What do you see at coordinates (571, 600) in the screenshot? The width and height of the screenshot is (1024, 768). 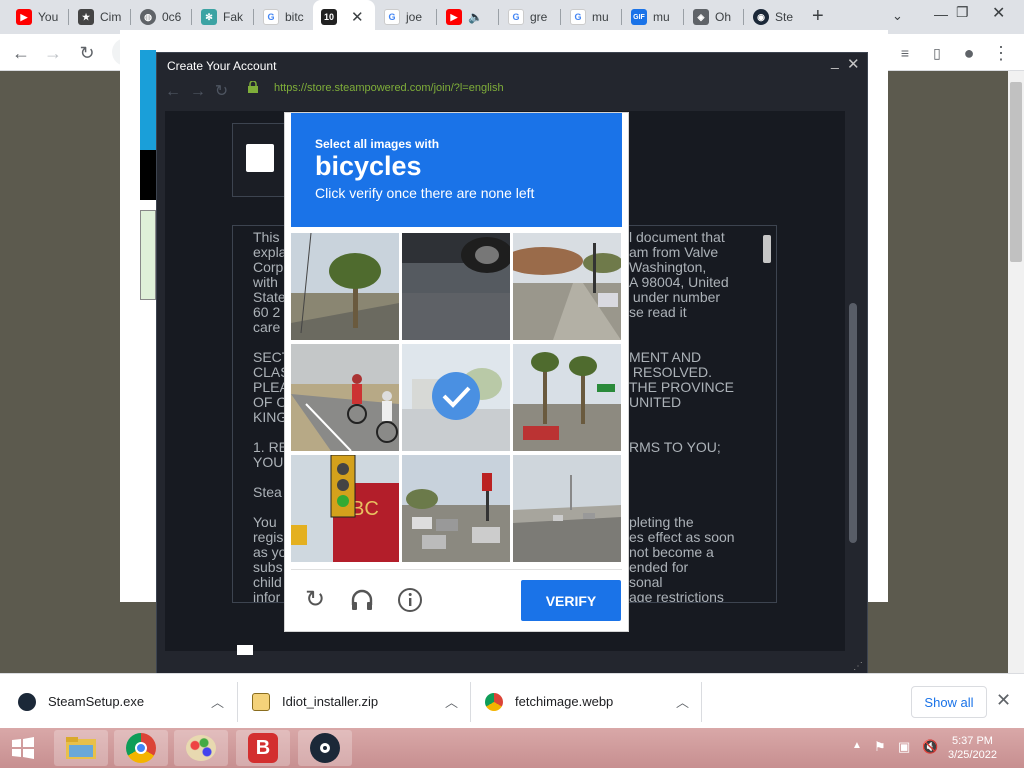 I see `verify-button: VERIFY` at bounding box center [571, 600].